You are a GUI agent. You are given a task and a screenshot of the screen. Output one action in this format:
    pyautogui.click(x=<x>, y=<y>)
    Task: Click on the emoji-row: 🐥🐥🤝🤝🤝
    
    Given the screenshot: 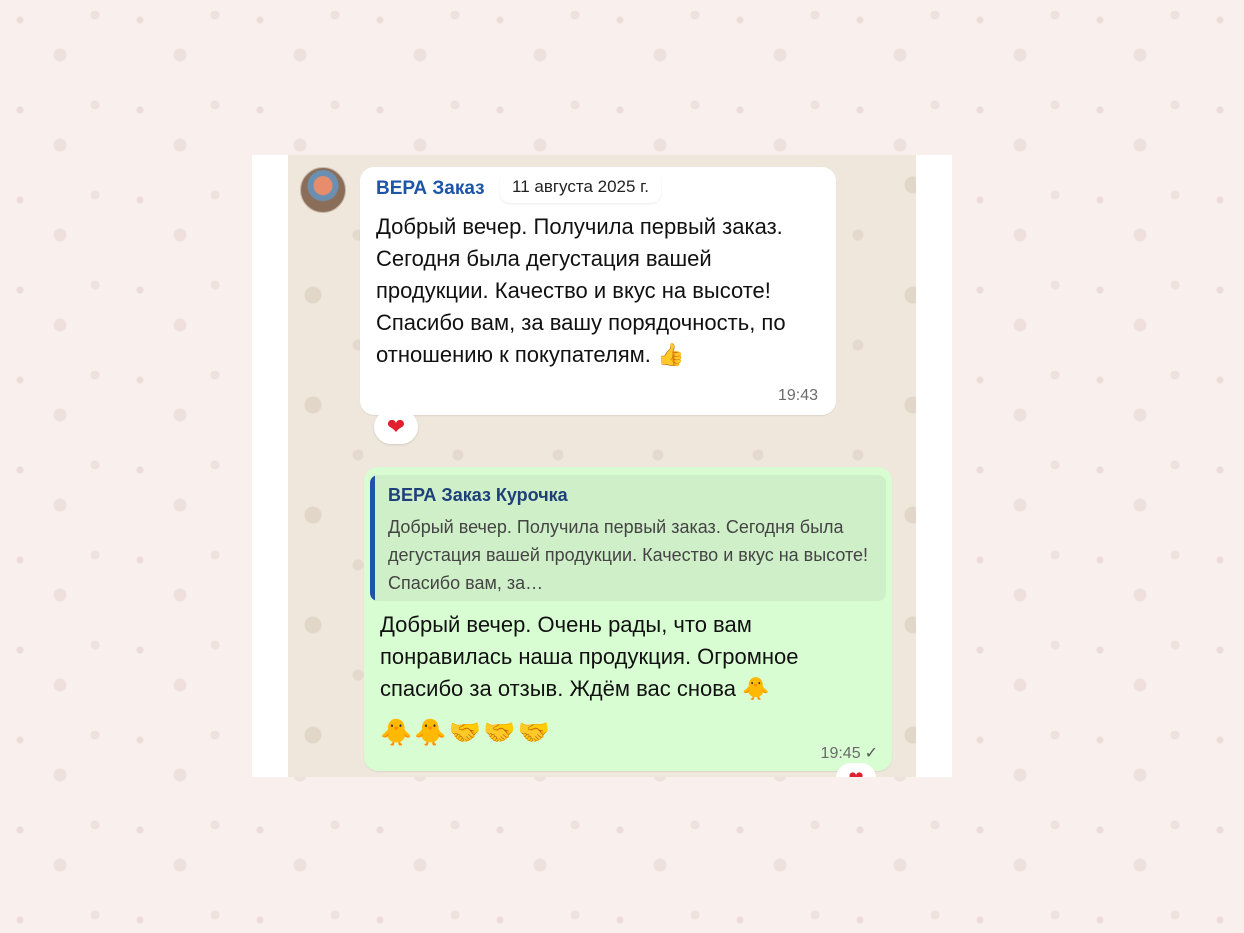 What is the action you would take?
    pyautogui.click(x=466, y=732)
    